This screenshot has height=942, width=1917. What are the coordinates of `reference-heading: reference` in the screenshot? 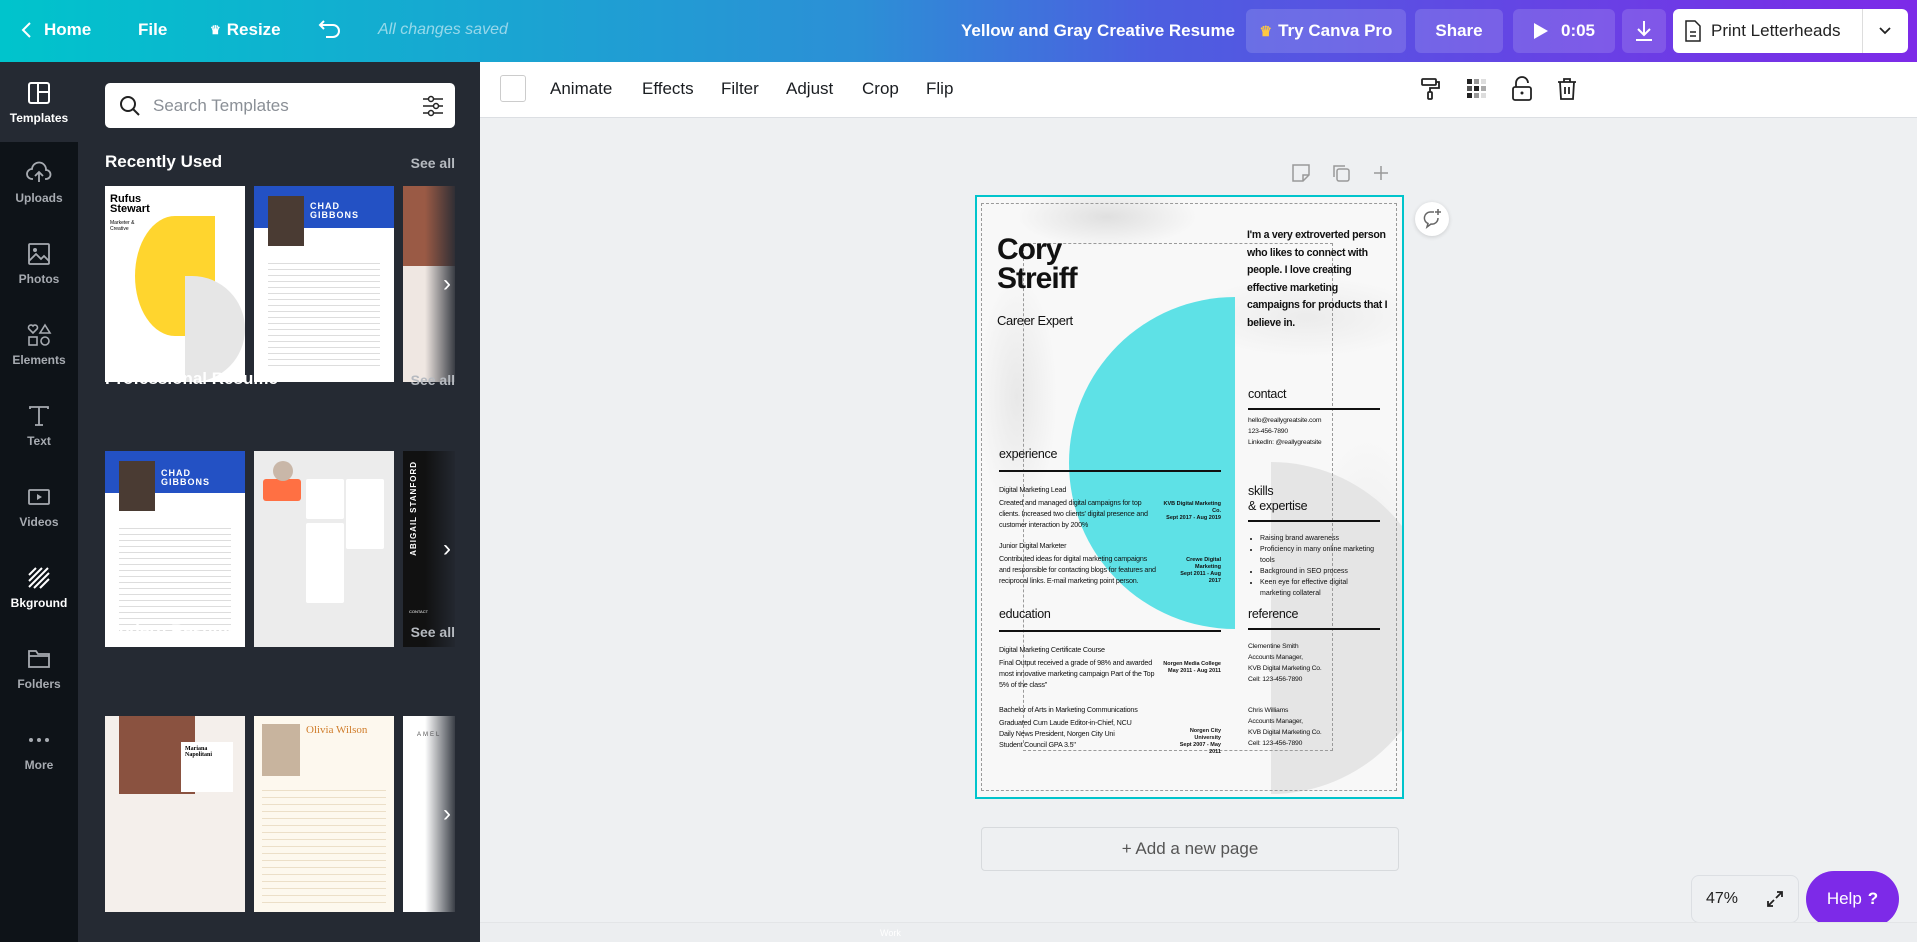 It's located at (1273, 614).